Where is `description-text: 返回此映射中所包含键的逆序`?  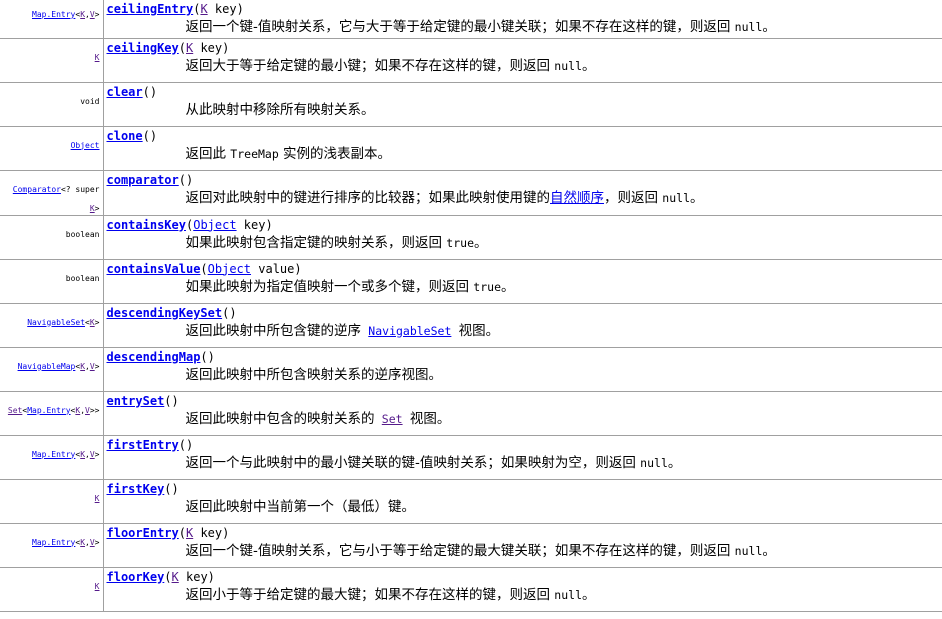
description-text: 返回此映射中所包含键的逆序 is located at coordinates (275, 330).